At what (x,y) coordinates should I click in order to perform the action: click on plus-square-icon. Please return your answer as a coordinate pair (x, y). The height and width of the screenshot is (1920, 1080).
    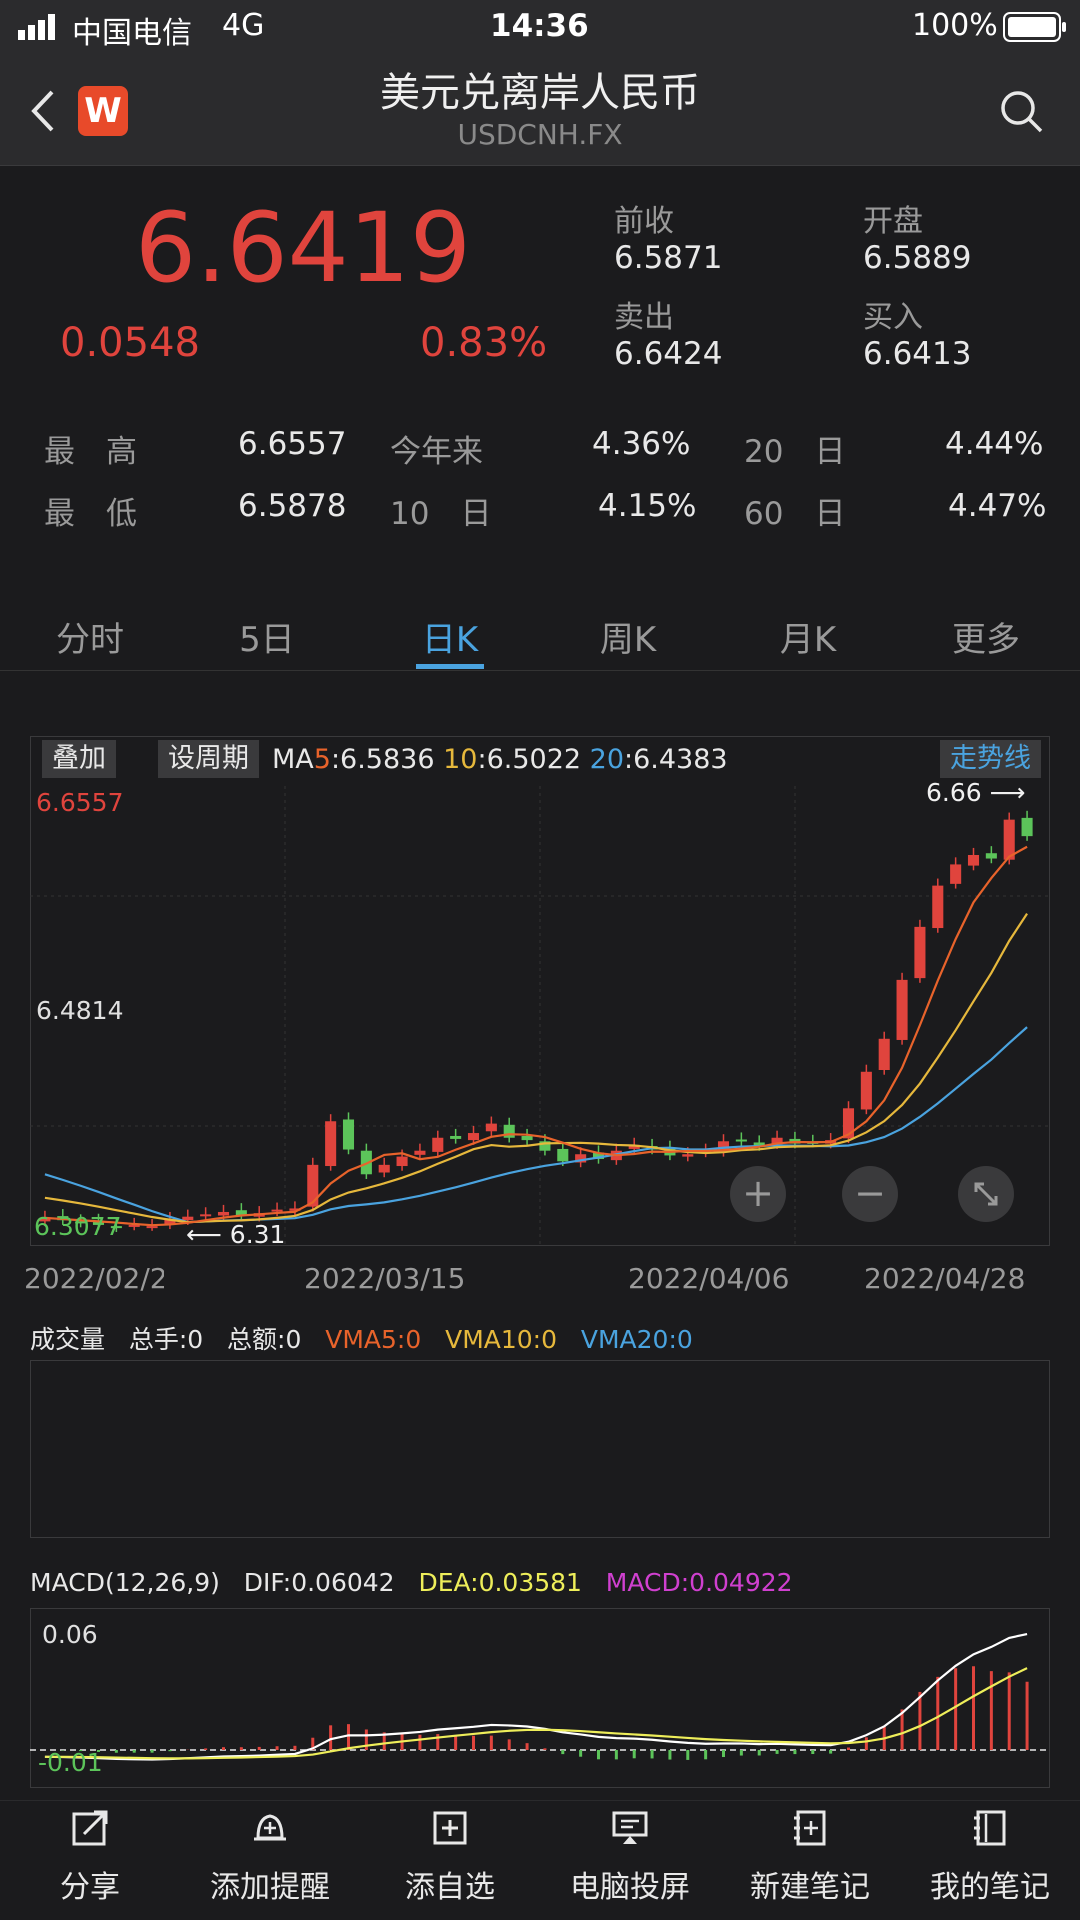
    Looking at the image, I should click on (450, 1828).